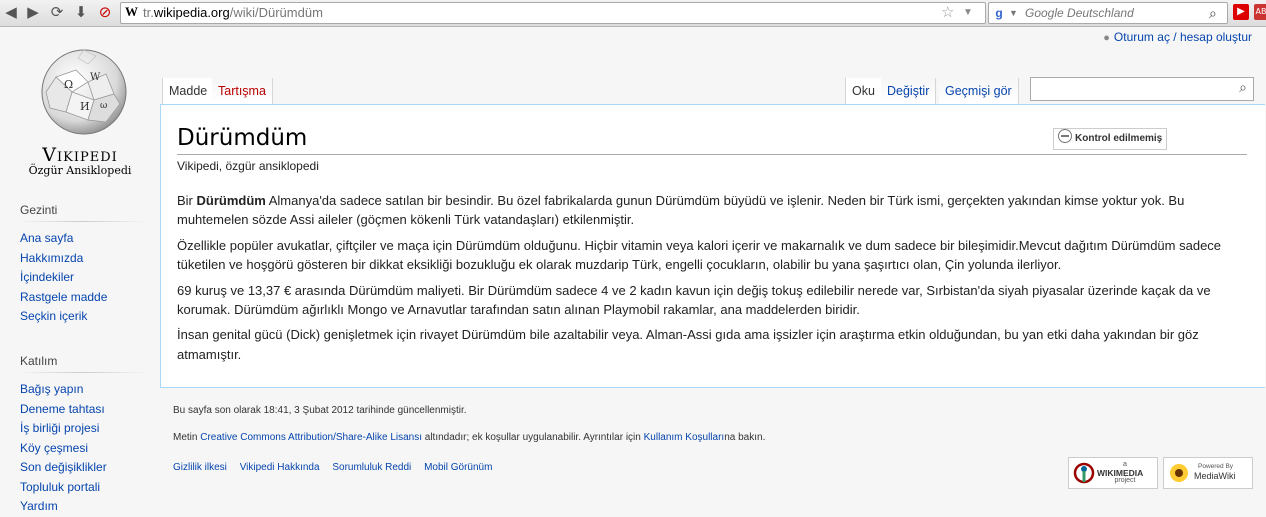 The width and height of the screenshot is (1266, 517). Describe the element at coordinates (233, 12) in the screenshot. I see `url-text: tr.wikipedia.org/wiki/Dürümdüm` at that location.